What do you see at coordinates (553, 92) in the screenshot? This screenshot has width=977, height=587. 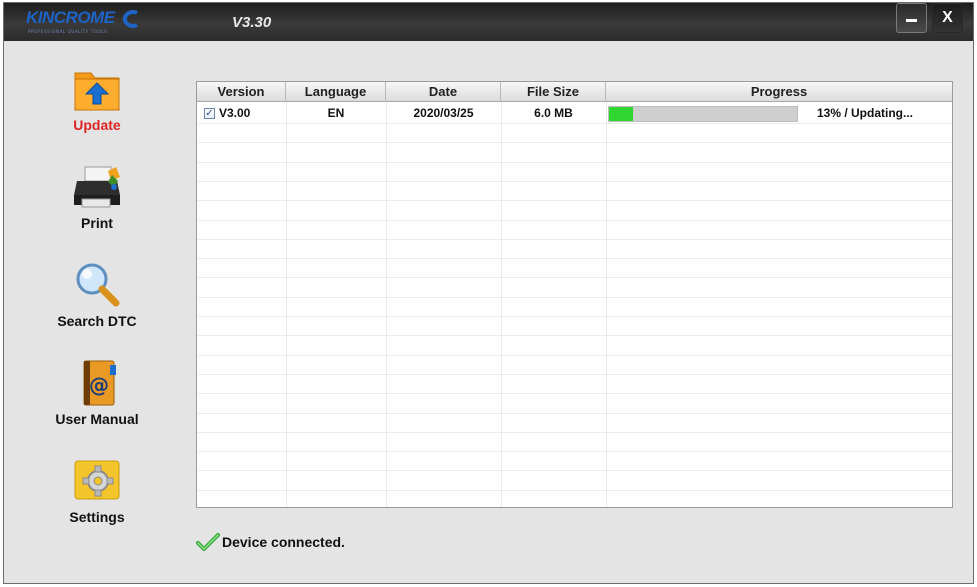 I see `column-header-file-size: File Size` at bounding box center [553, 92].